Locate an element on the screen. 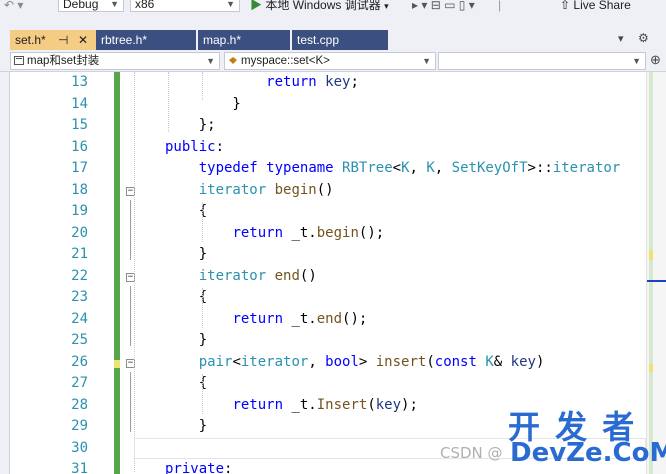  live-share-icon: ⇧ is located at coordinates (565, 6).